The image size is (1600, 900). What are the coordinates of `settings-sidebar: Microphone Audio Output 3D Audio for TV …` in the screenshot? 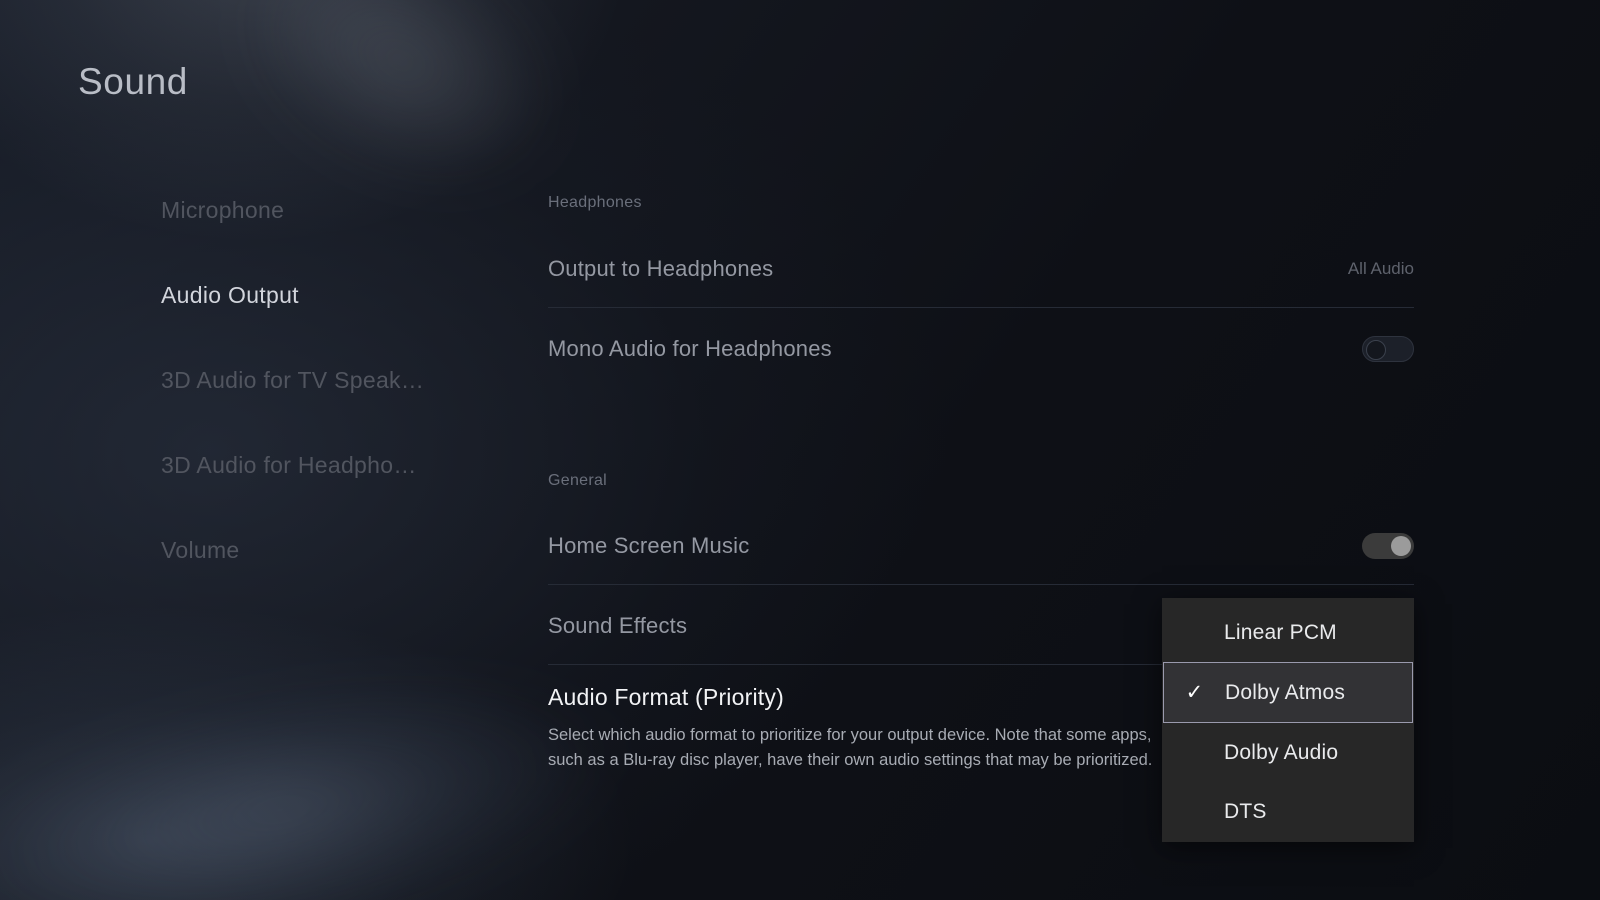 It's located at (326, 380).